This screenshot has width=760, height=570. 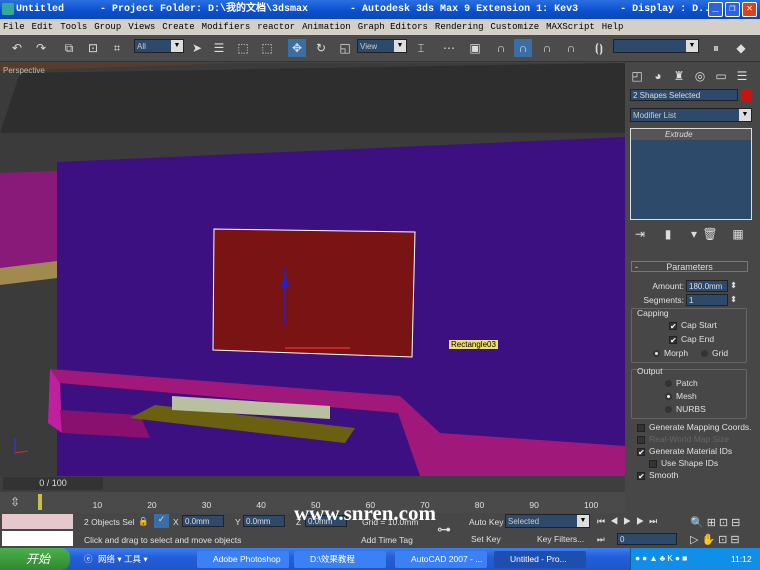 I want to click on link-icon: ⧉, so click(x=69, y=48).